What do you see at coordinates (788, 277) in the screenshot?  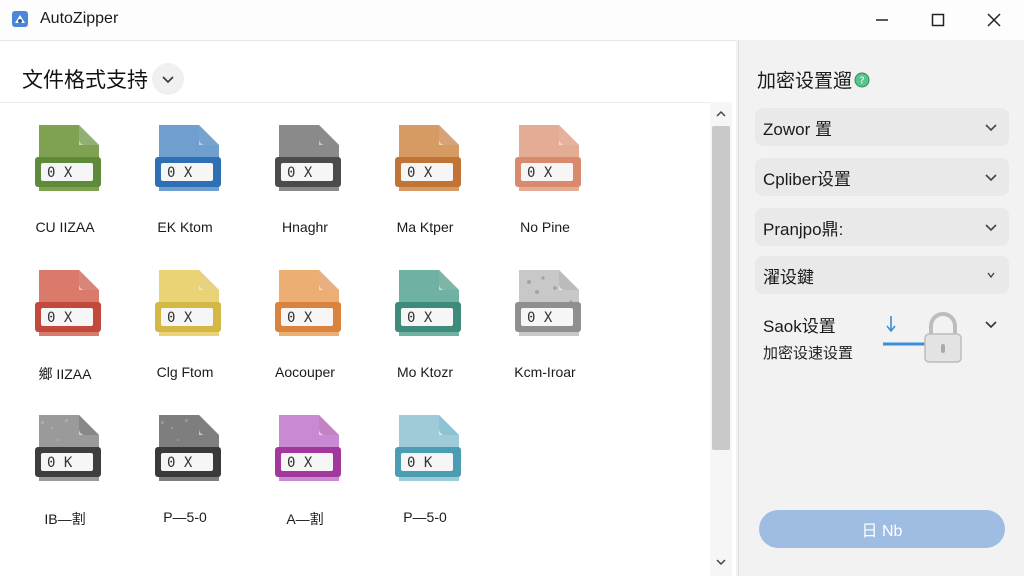 I see `setting-label: 濯设鍵` at bounding box center [788, 277].